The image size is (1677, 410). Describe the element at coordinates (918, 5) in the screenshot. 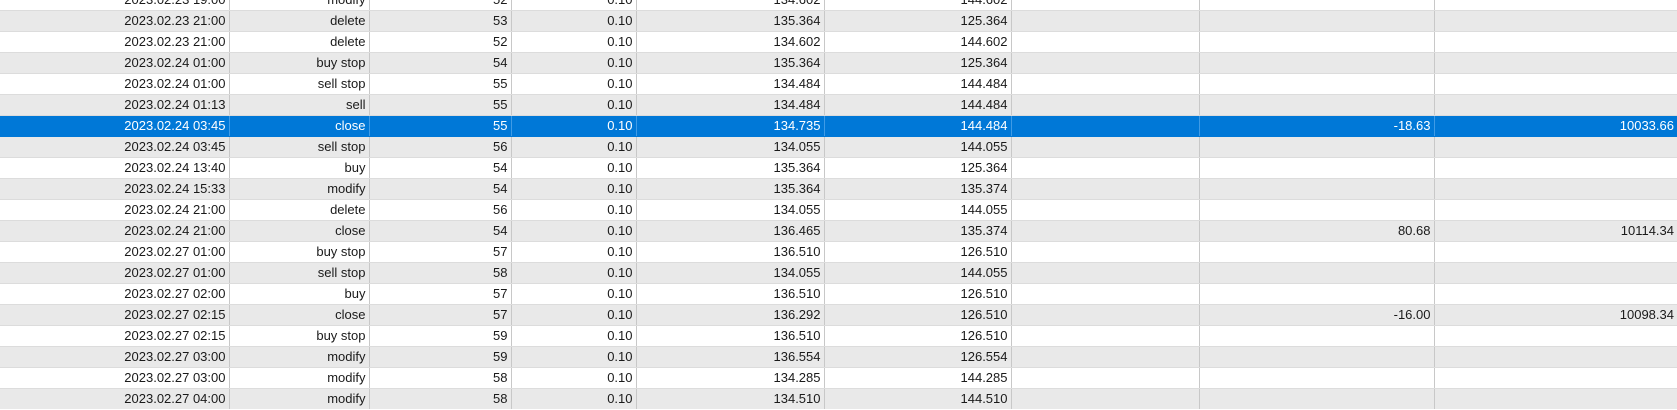

I see `cell-stop-loss: 144.602` at that location.